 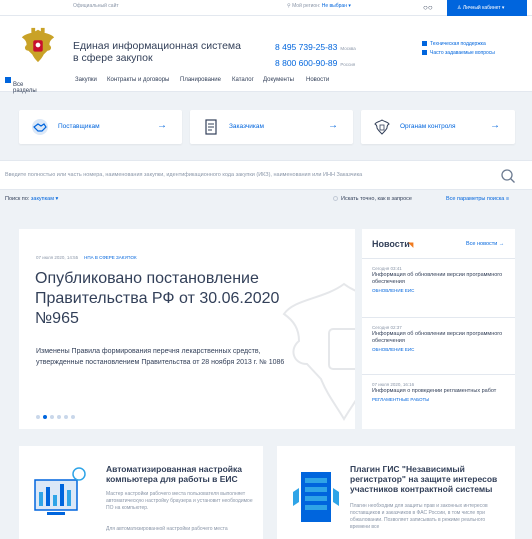 What do you see at coordinates (40, 127) in the screenshot?
I see `handshake-icon` at bounding box center [40, 127].